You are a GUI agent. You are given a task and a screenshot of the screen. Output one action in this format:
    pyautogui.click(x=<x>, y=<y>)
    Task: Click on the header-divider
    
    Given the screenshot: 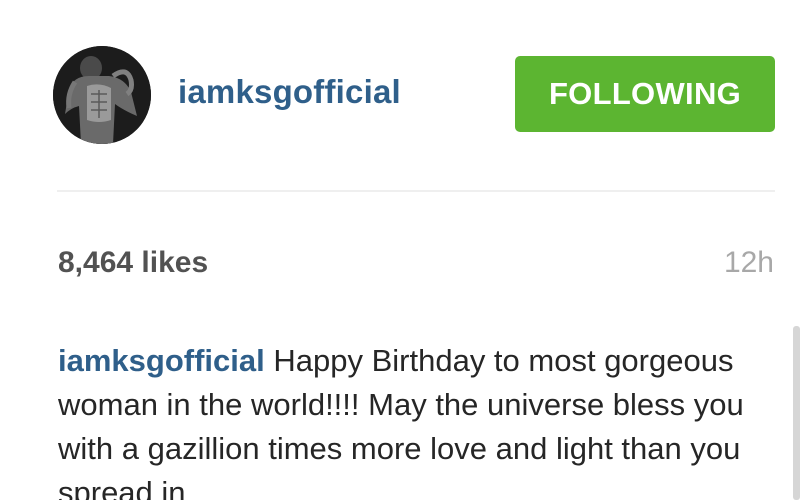 What is the action you would take?
    pyautogui.click(x=416, y=191)
    